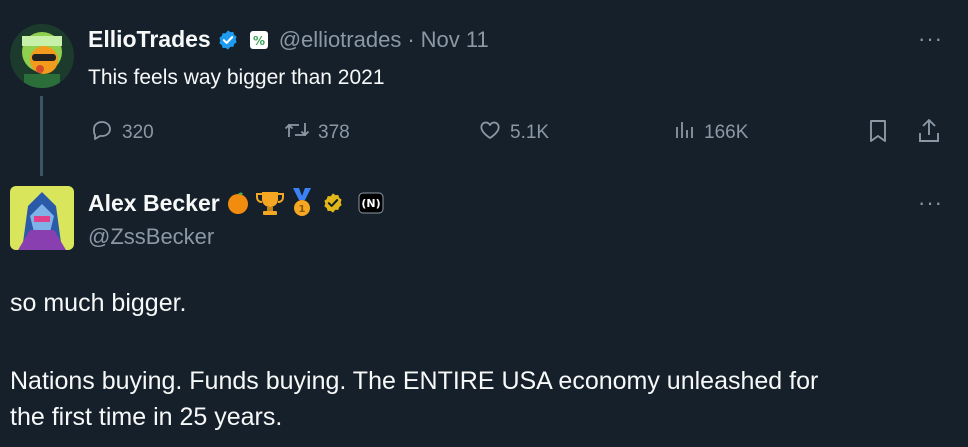  Describe the element at coordinates (455, 40) in the screenshot. I see `tweet1-date: Nov 11` at that location.